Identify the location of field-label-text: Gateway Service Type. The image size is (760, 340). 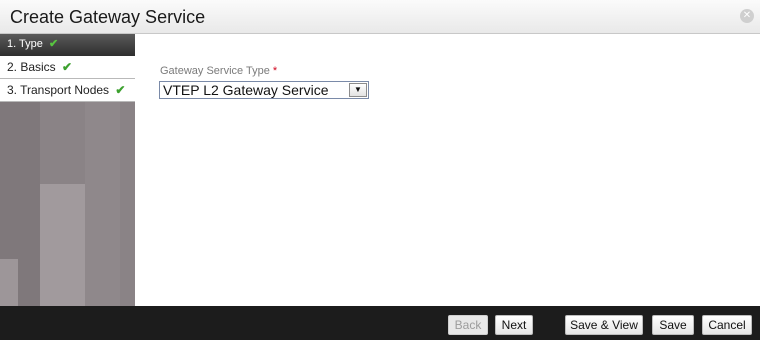
(215, 71).